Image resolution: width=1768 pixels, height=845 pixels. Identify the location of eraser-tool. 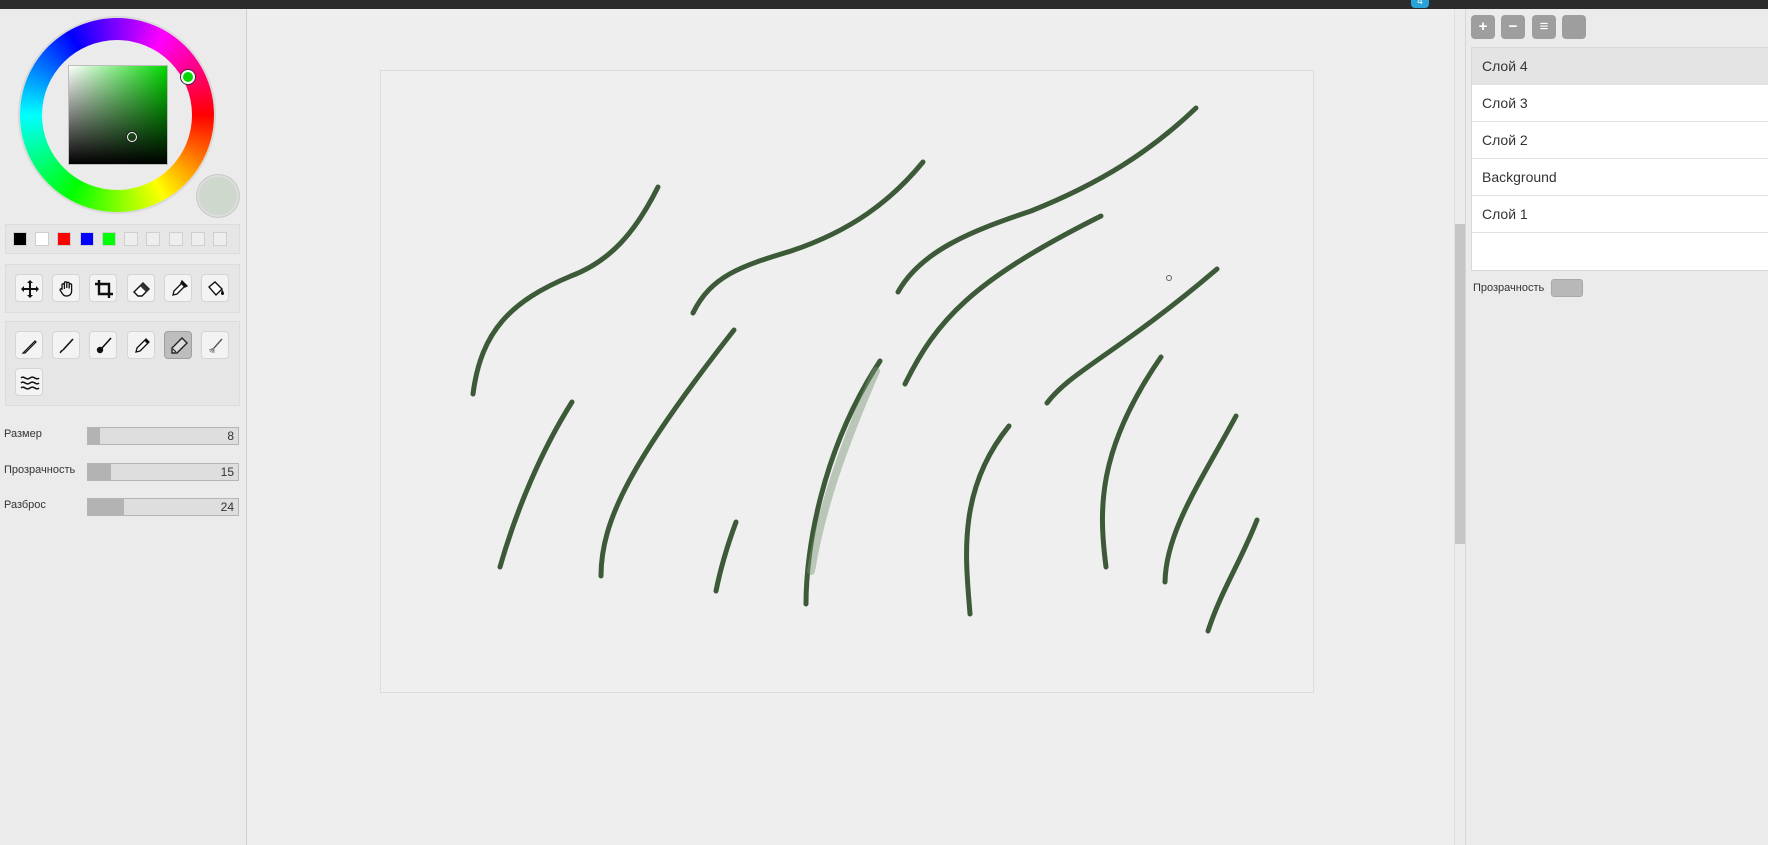
(141, 288).